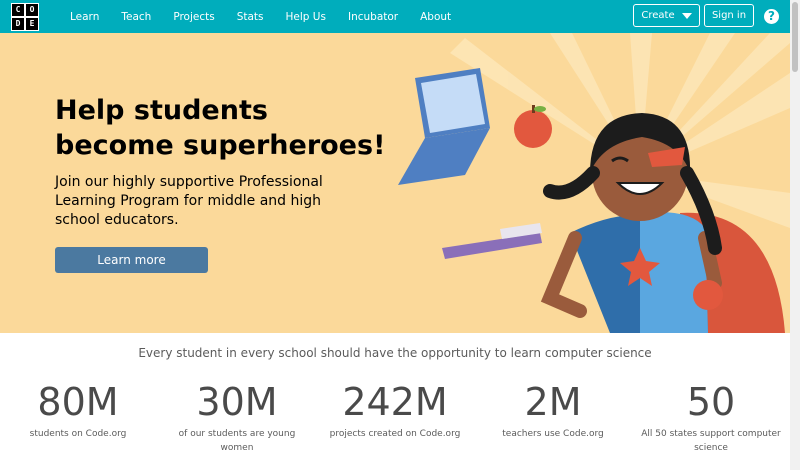 The image size is (800, 470). I want to click on nav-stats: Stats, so click(250, 17).